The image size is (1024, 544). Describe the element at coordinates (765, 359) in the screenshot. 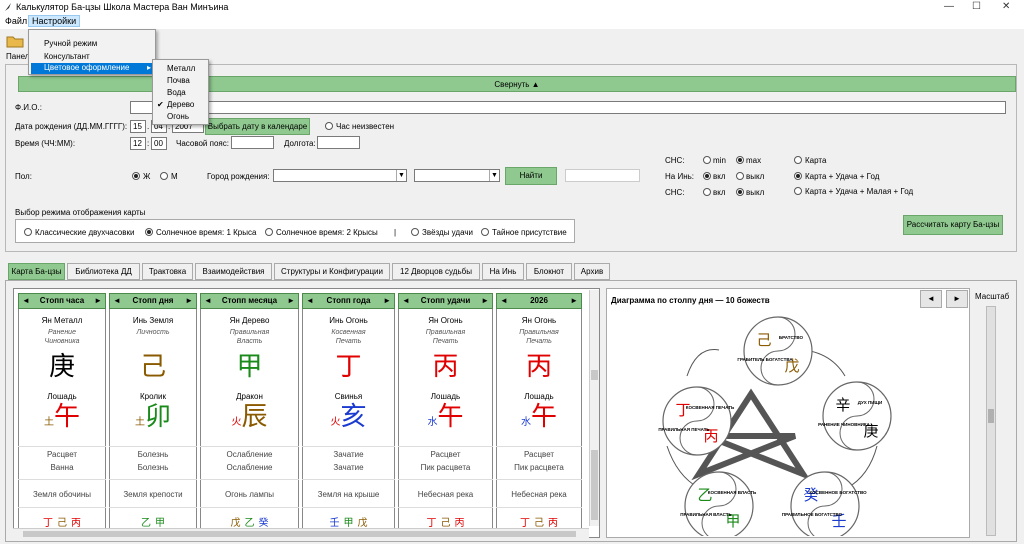

I see `node-label-2: ГРАБИТЕЛЬ БОГАТСТВА` at that location.